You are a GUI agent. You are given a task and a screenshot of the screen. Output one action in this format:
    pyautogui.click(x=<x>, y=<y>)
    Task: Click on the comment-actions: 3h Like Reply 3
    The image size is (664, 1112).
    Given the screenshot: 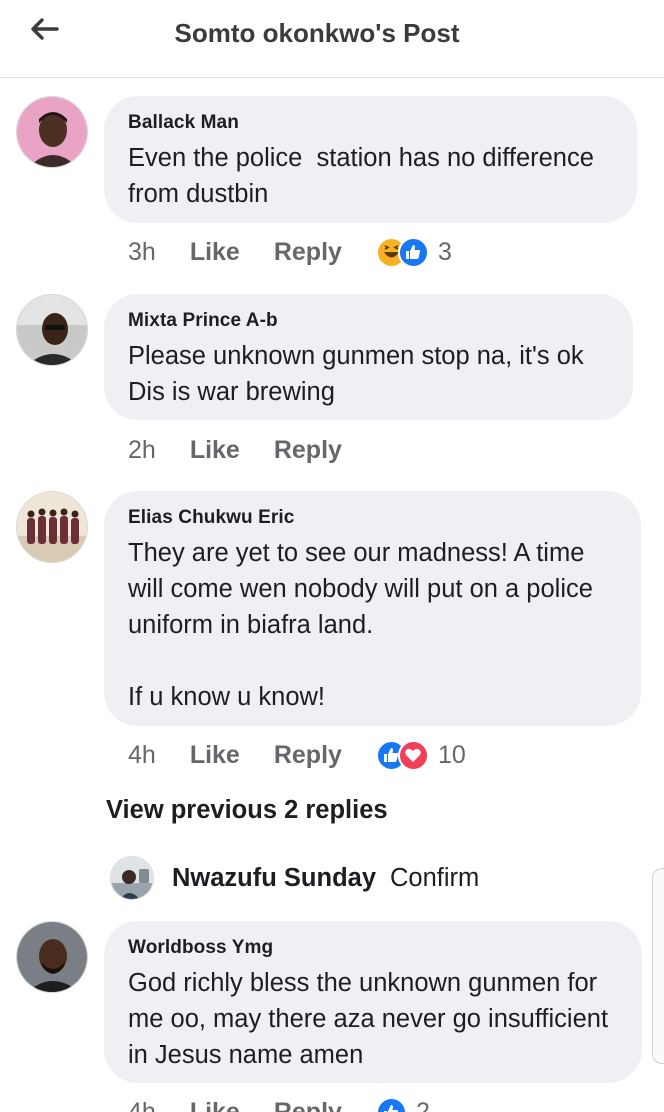 What is the action you would take?
    pyautogui.click(x=290, y=252)
    